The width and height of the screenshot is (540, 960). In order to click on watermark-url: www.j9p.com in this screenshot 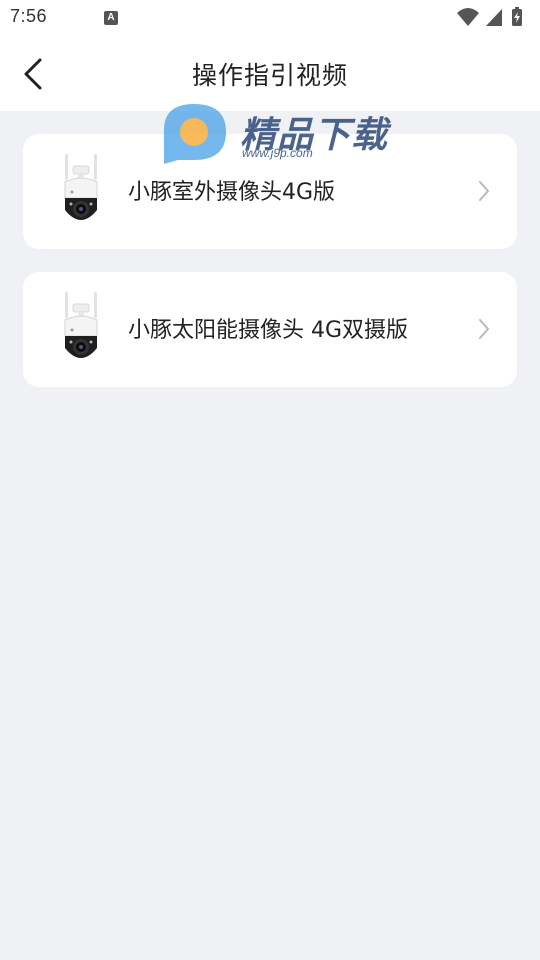, I will do `click(277, 153)`.